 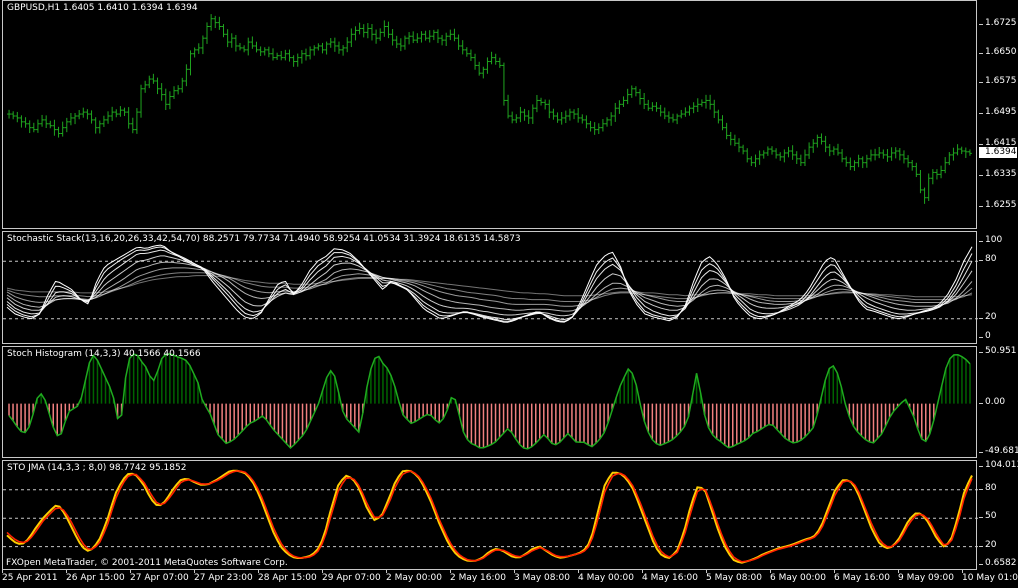 I want to click on stoch-histogram-scale: 50.951 0.00 -49.6812, so click(x=998, y=402).